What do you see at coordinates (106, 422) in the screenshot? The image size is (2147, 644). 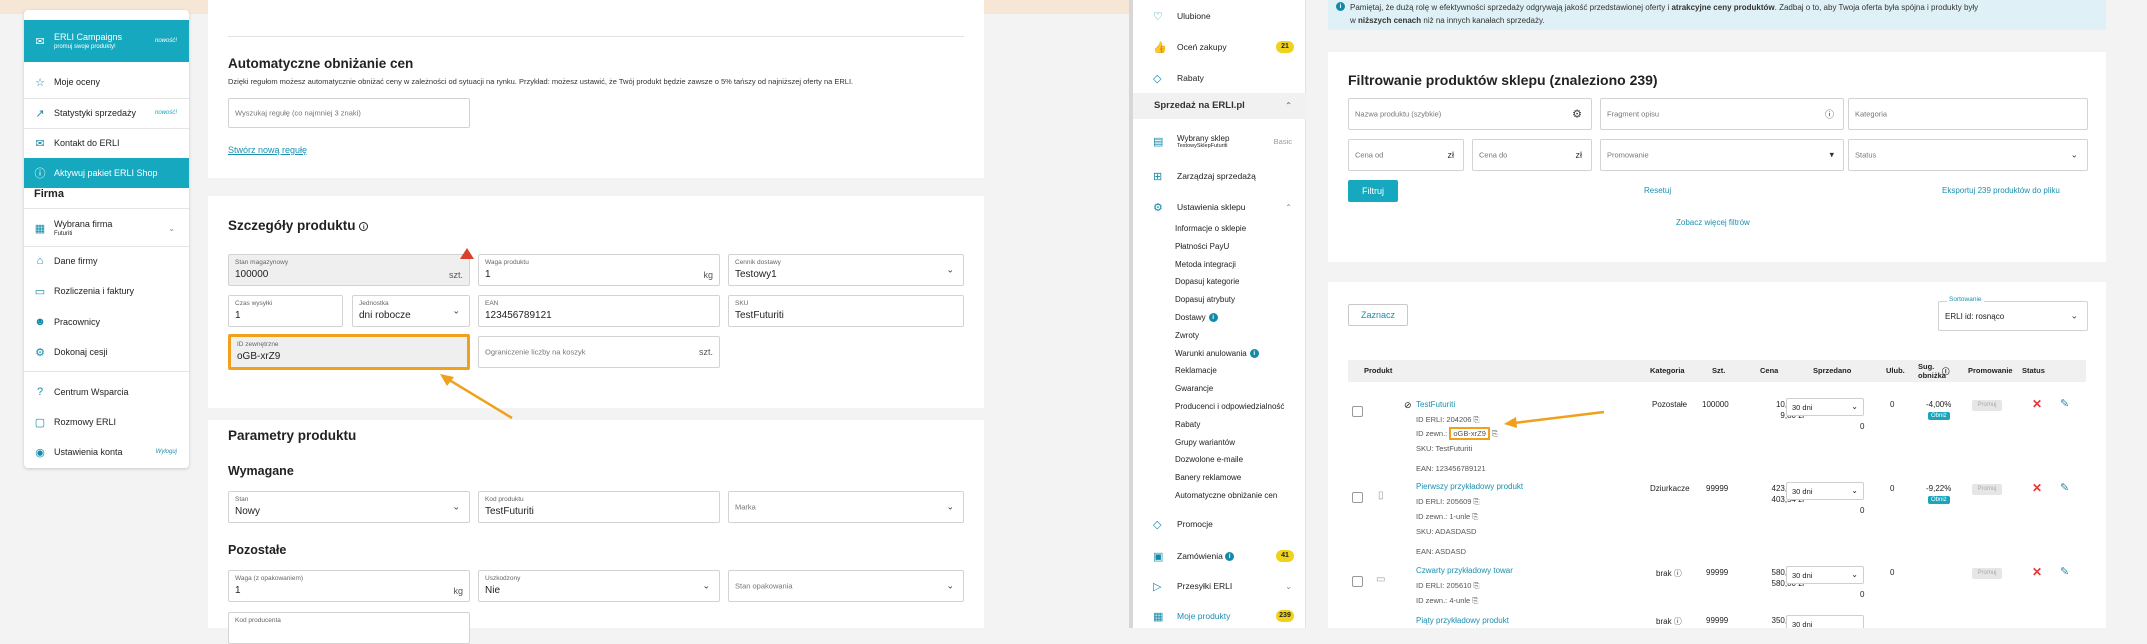 I see `sidebar-item-chat: ▢ Rozmowy ERLI` at bounding box center [106, 422].